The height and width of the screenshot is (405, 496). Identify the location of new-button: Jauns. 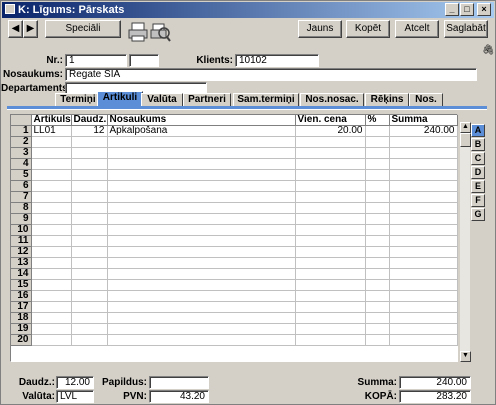
(320, 29).